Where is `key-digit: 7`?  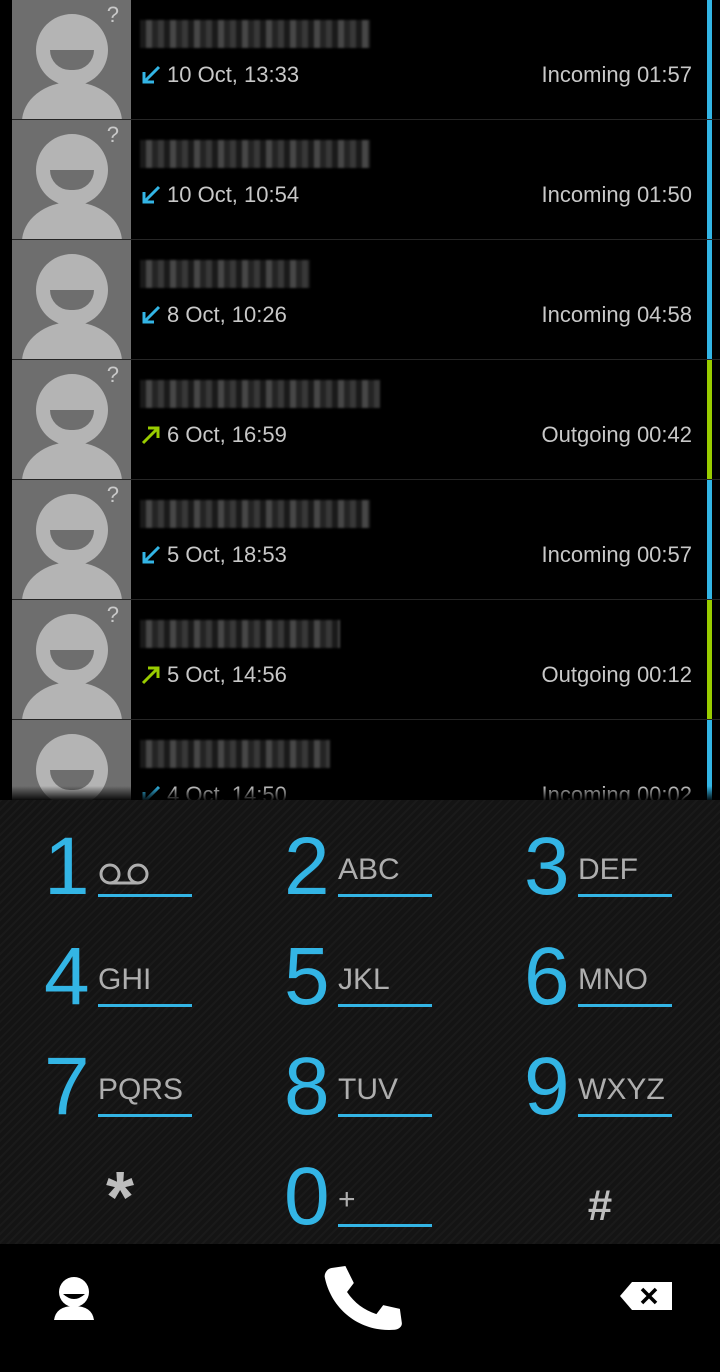
key-digit: 7 is located at coordinates (67, 1086).